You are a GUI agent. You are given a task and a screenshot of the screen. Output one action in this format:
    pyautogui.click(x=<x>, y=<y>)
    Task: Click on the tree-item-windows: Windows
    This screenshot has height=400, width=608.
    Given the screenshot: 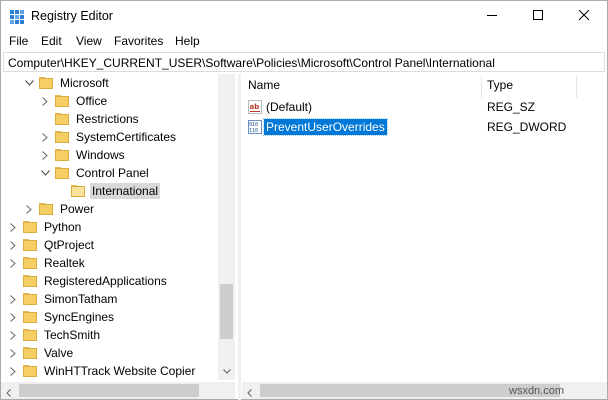 What is the action you would take?
    pyautogui.click(x=83, y=155)
    